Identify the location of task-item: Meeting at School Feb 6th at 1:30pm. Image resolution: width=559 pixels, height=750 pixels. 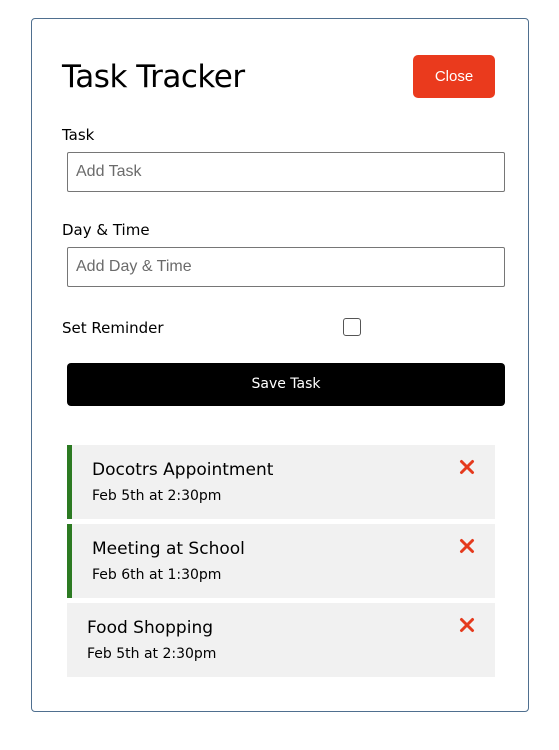
(281, 561).